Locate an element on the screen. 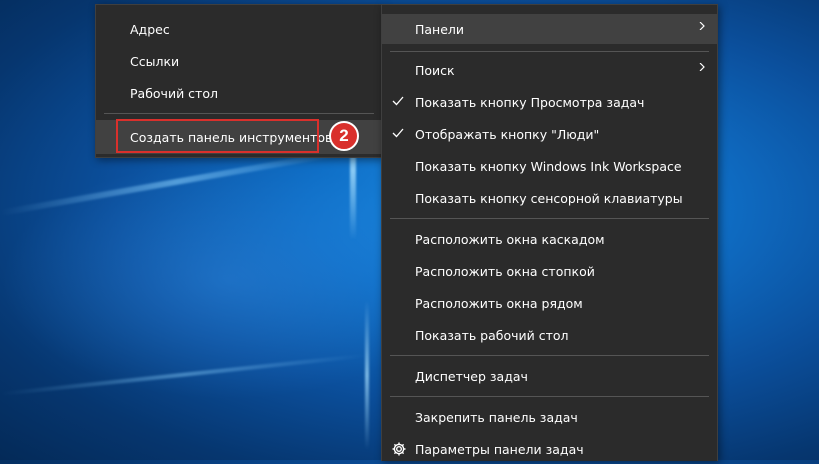 The width and height of the screenshot is (819, 464). menu-item-label: Рабочий стол is located at coordinates (174, 93).